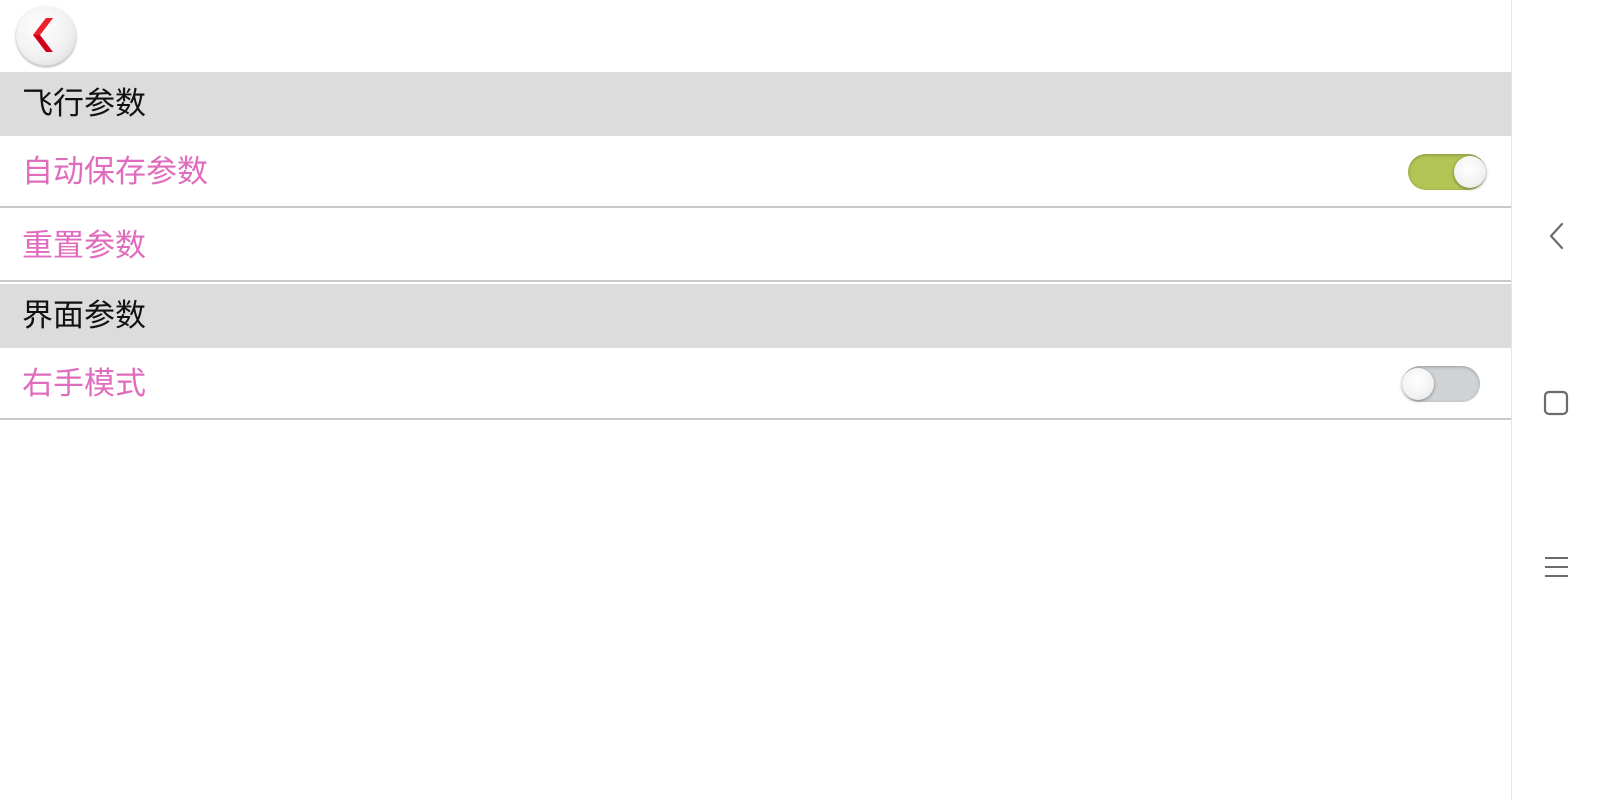 The width and height of the screenshot is (1600, 800). What do you see at coordinates (755, 36) in the screenshot?
I see `top-bar` at bounding box center [755, 36].